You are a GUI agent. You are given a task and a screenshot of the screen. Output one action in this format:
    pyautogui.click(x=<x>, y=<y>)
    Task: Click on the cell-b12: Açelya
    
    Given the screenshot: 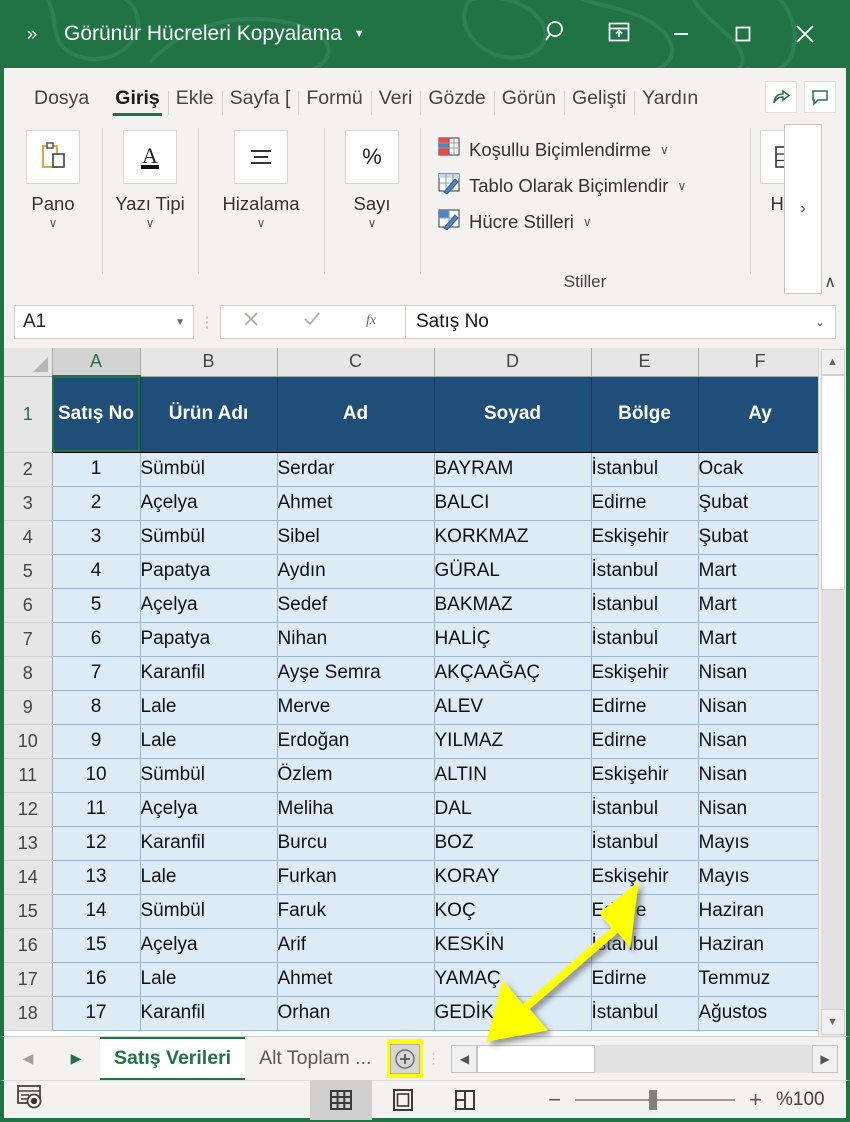 What is the action you would take?
    pyautogui.click(x=209, y=809)
    